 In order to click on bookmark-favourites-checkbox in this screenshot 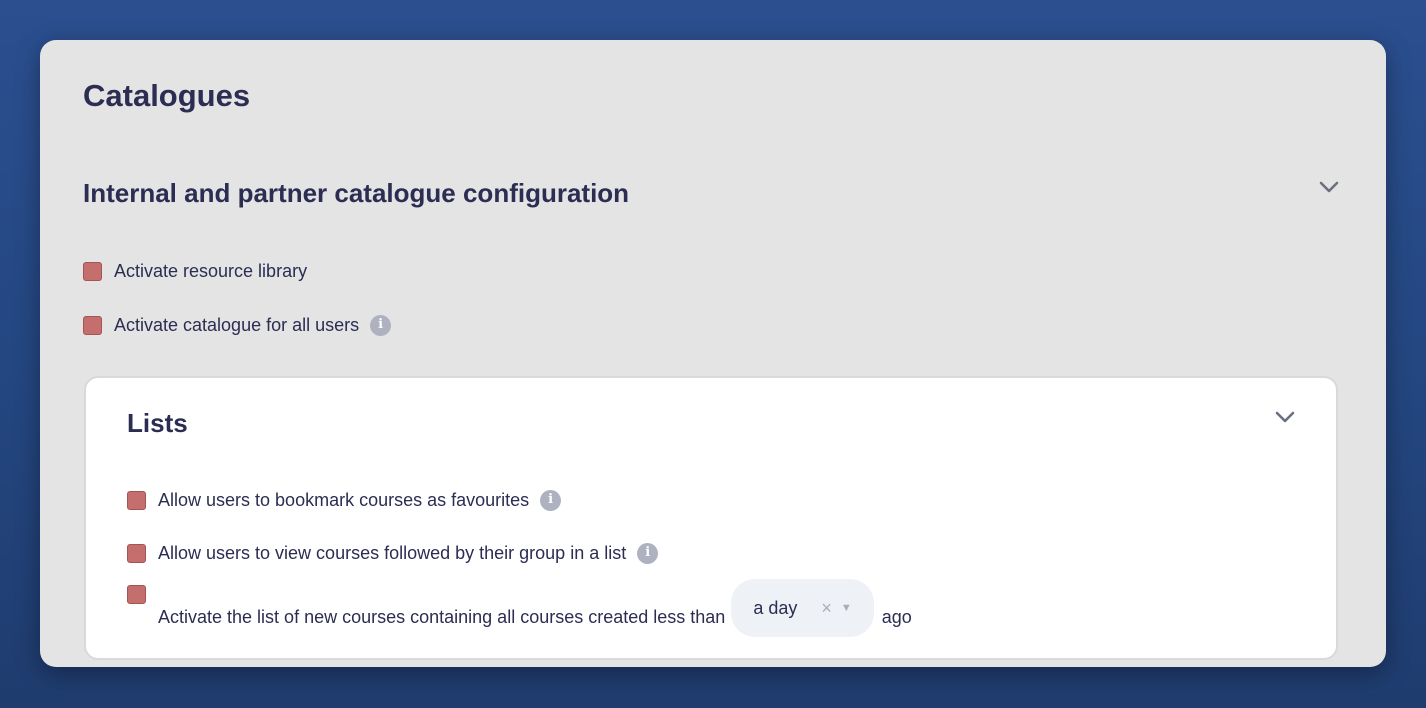, I will do `click(136, 500)`.